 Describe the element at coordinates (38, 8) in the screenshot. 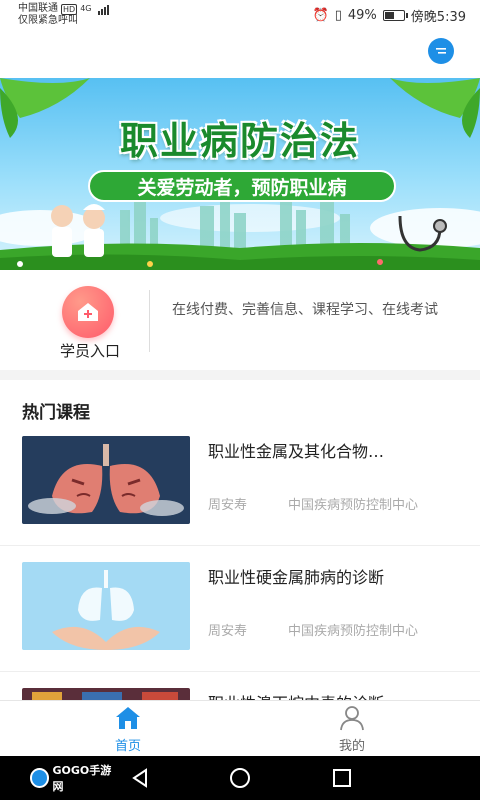

I see `carrier-label: 中国联通` at that location.